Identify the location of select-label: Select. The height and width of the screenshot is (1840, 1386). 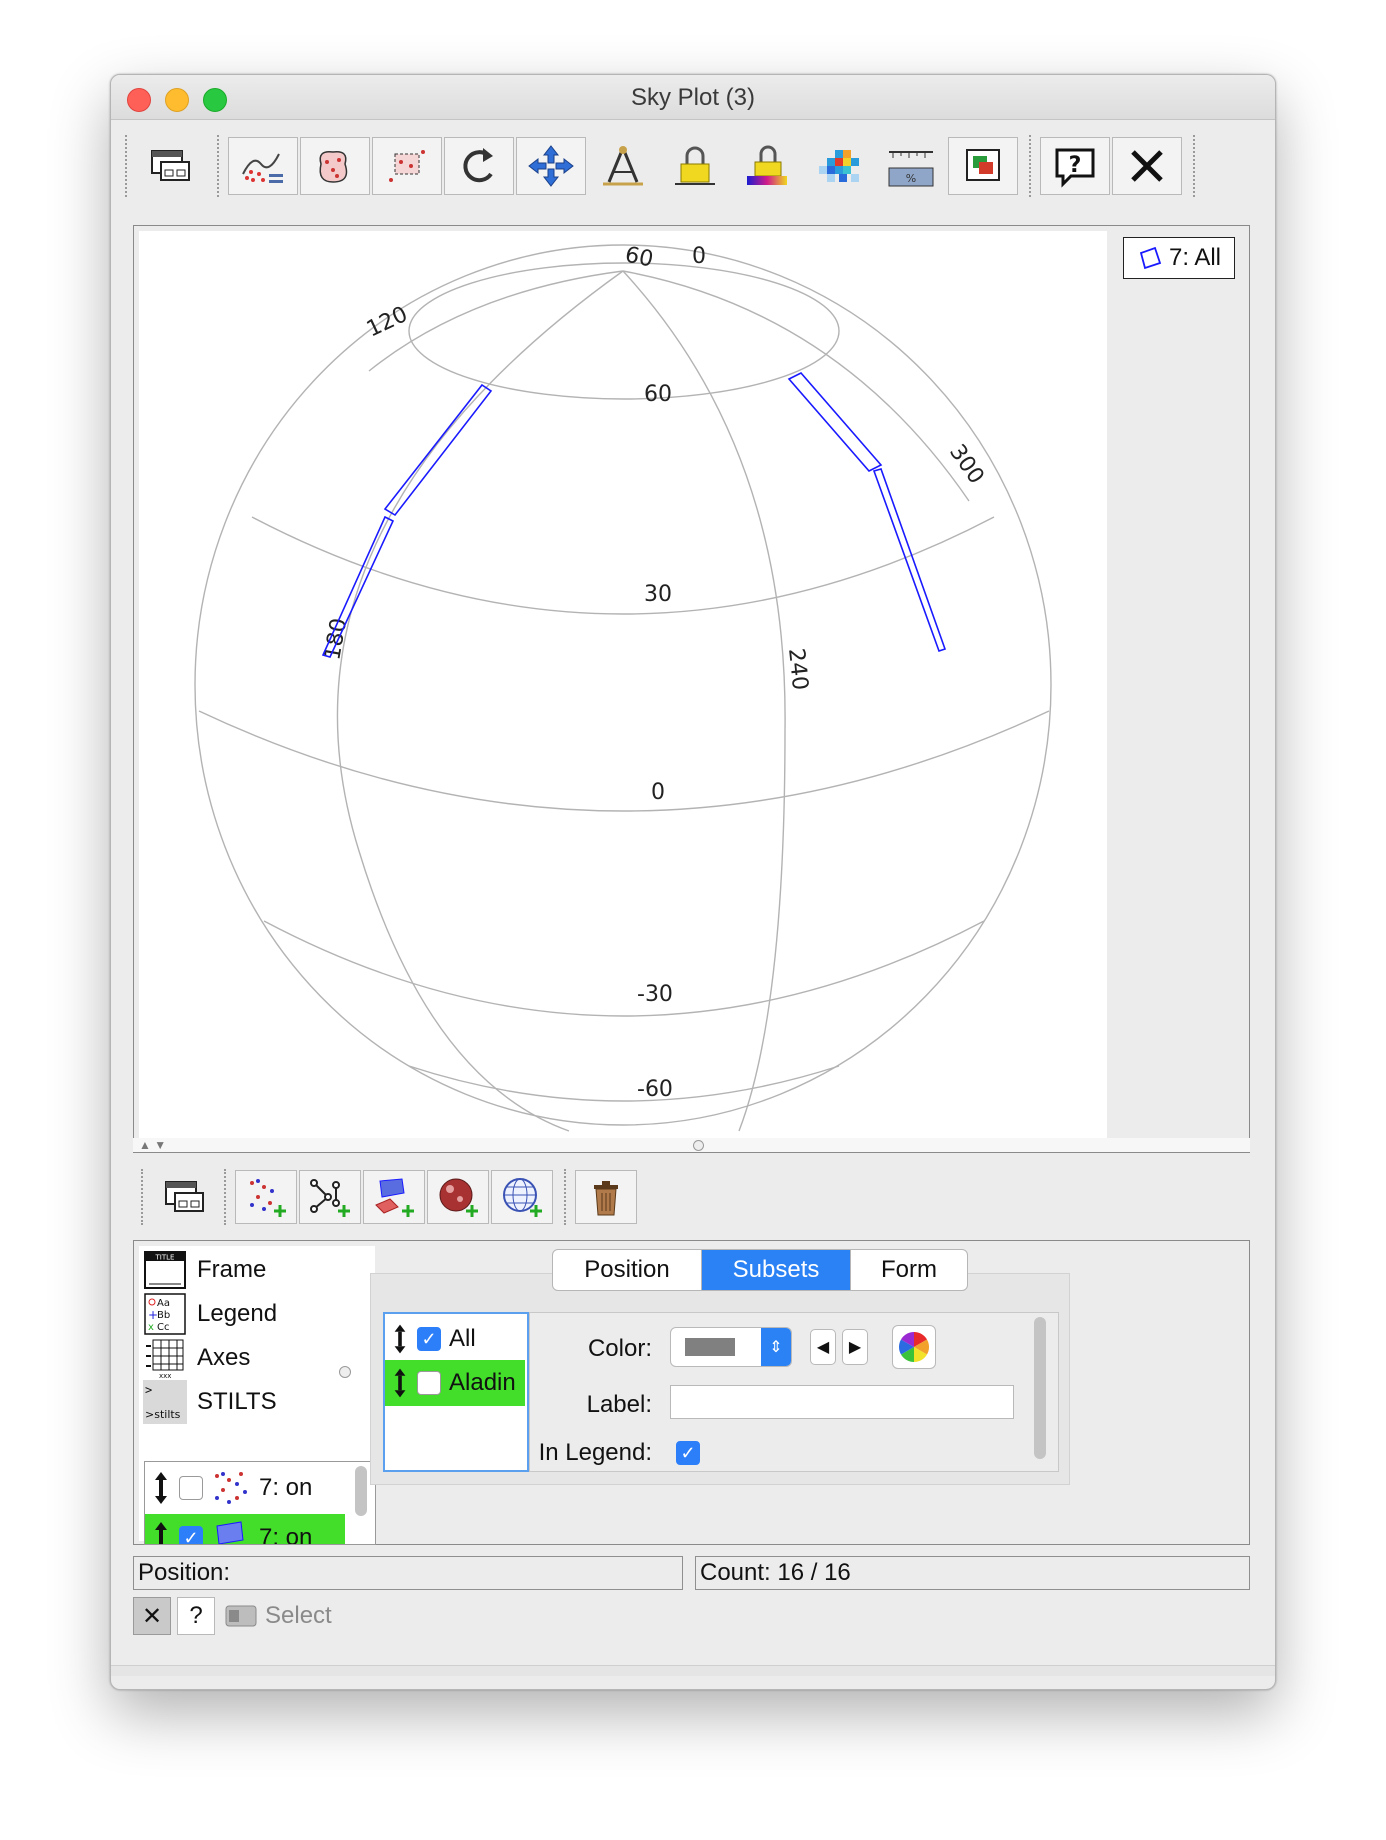
(298, 1615).